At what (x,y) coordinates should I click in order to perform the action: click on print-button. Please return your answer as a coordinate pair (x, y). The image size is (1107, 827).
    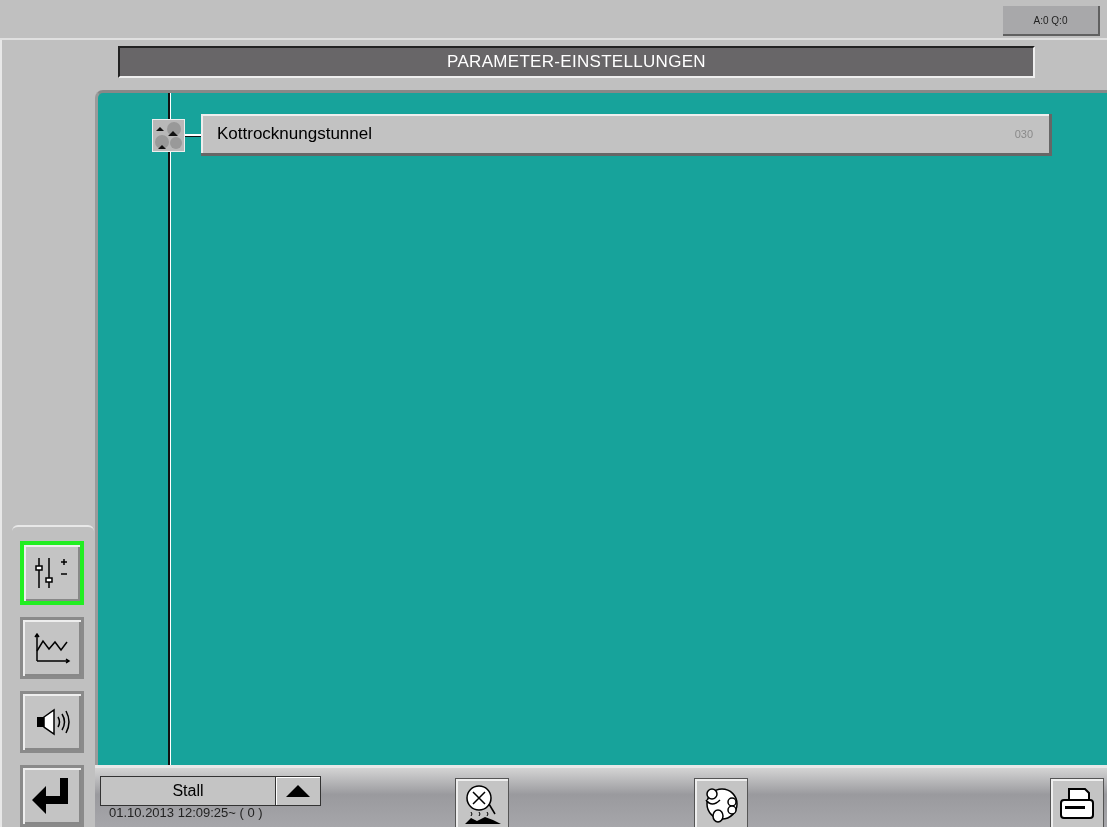
    Looking at the image, I should click on (1077, 802).